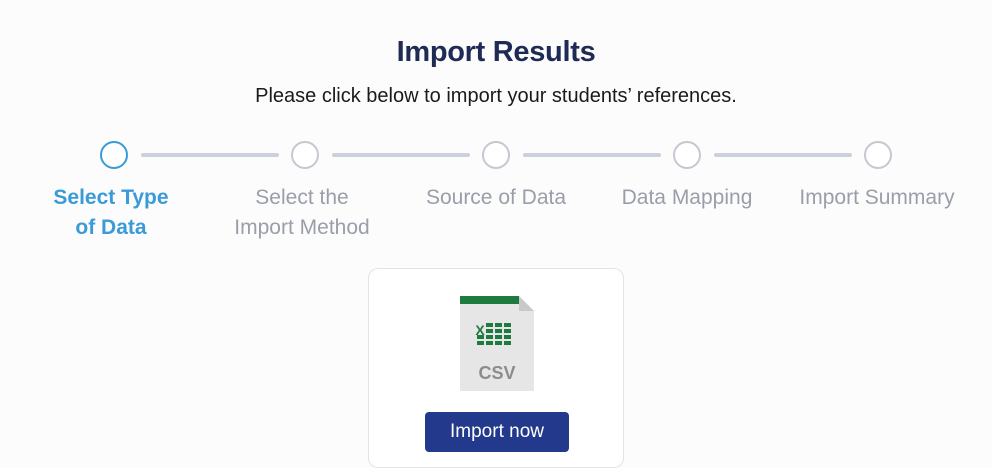  What do you see at coordinates (111, 213) in the screenshot?
I see `step-1-label: Select Type of Data` at bounding box center [111, 213].